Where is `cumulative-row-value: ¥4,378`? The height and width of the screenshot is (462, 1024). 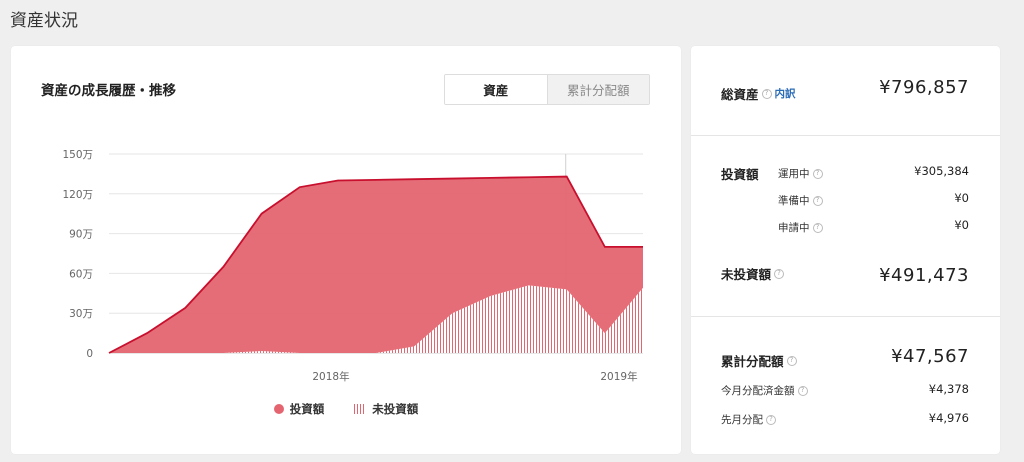 cumulative-row-value: ¥4,378 is located at coordinates (948, 389).